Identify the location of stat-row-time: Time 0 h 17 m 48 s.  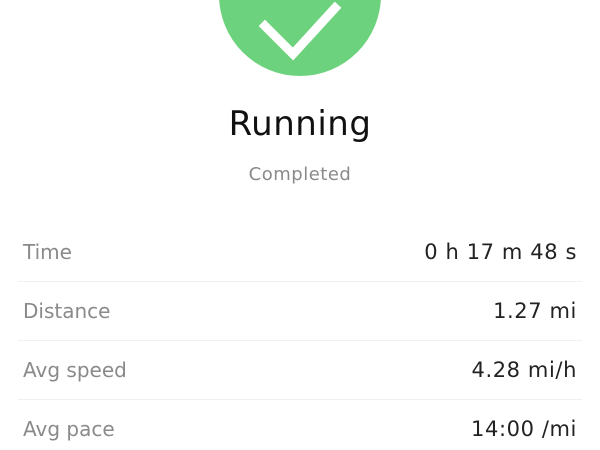
(300, 252).